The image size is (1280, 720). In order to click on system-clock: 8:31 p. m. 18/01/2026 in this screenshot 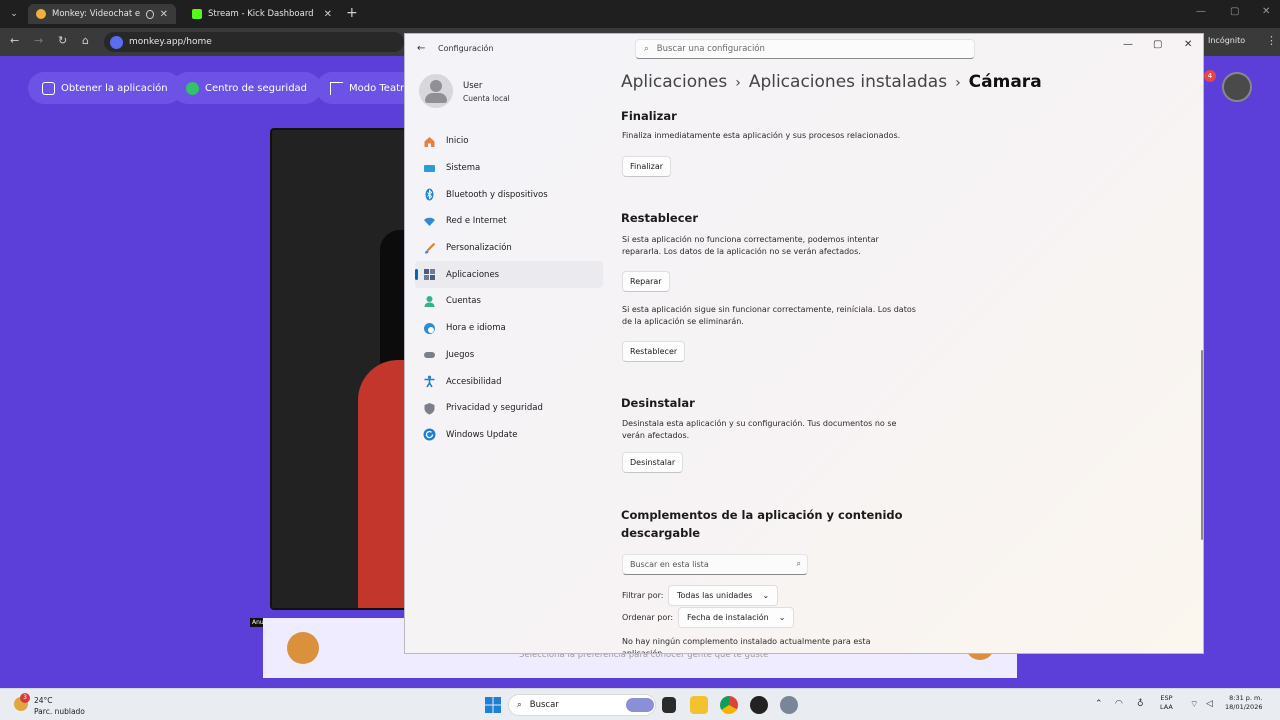, I will do `click(1243, 703)`.